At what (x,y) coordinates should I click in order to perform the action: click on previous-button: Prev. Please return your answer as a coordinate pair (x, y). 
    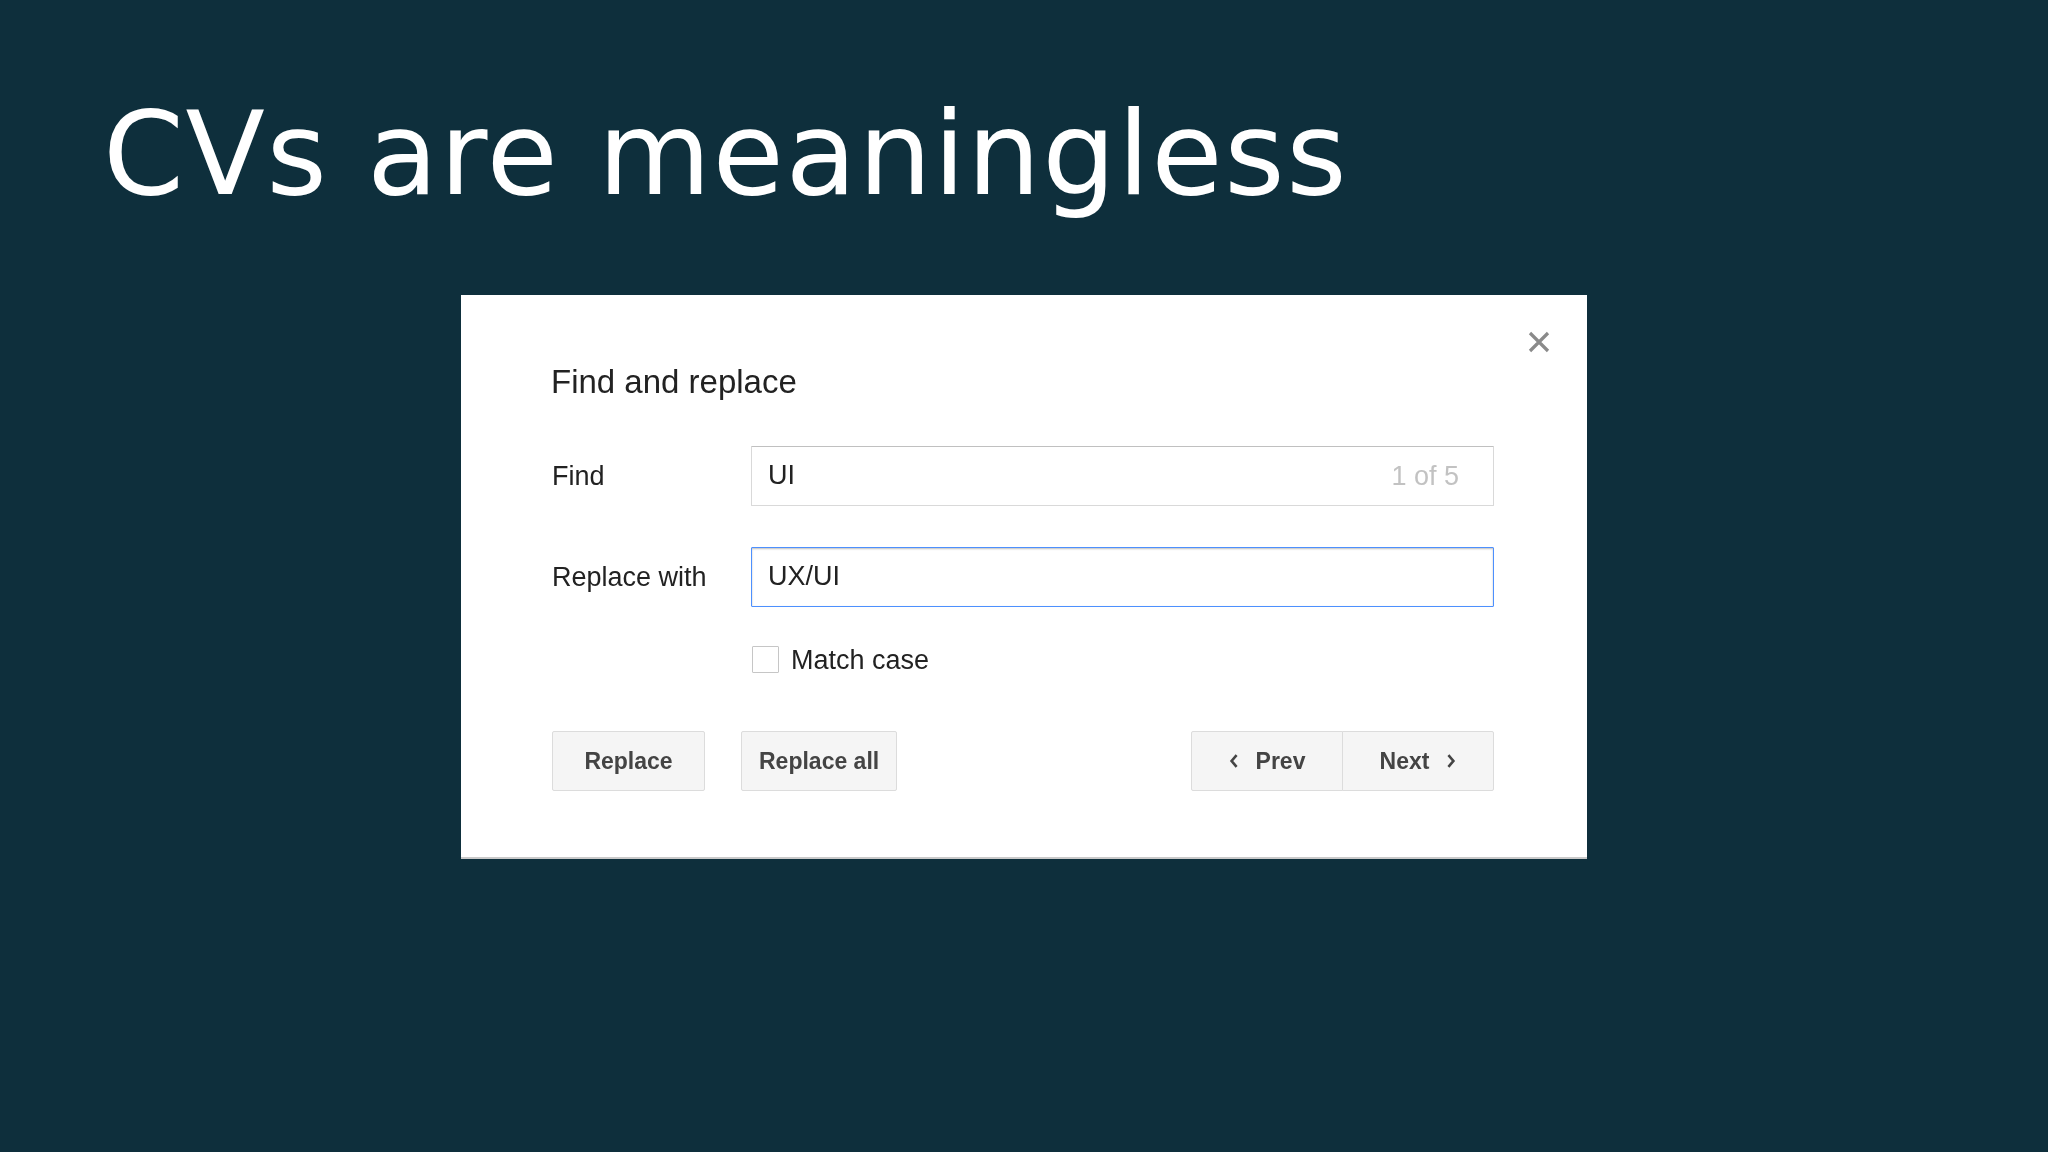
    Looking at the image, I should click on (1267, 761).